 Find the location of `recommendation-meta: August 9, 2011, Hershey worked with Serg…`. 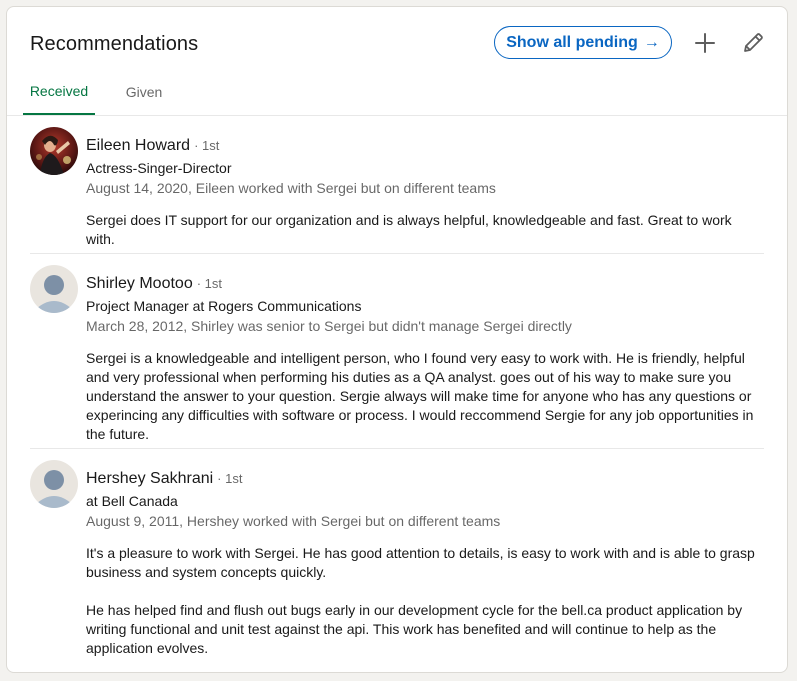

recommendation-meta: August 9, 2011, Hershey worked with Serg… is located at coordinates (293, 521).